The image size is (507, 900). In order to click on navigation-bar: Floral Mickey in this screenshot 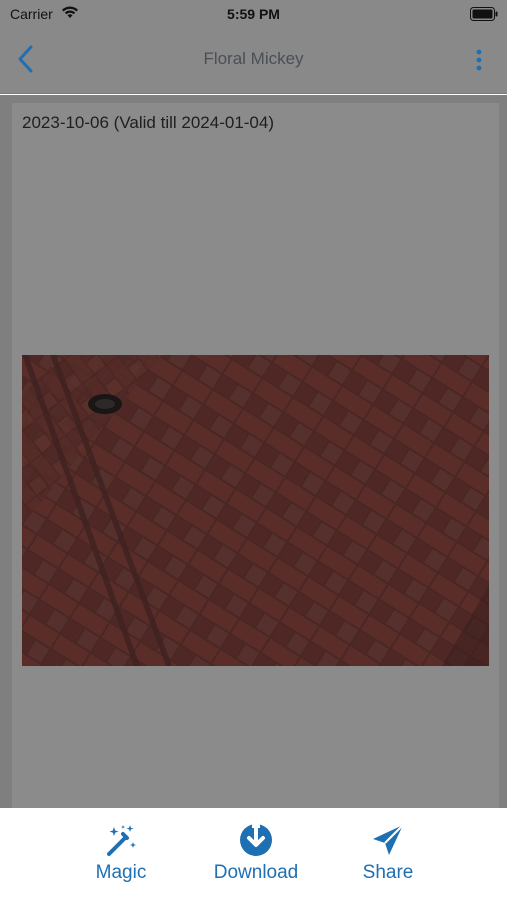, I will do `click(253, 62)`.